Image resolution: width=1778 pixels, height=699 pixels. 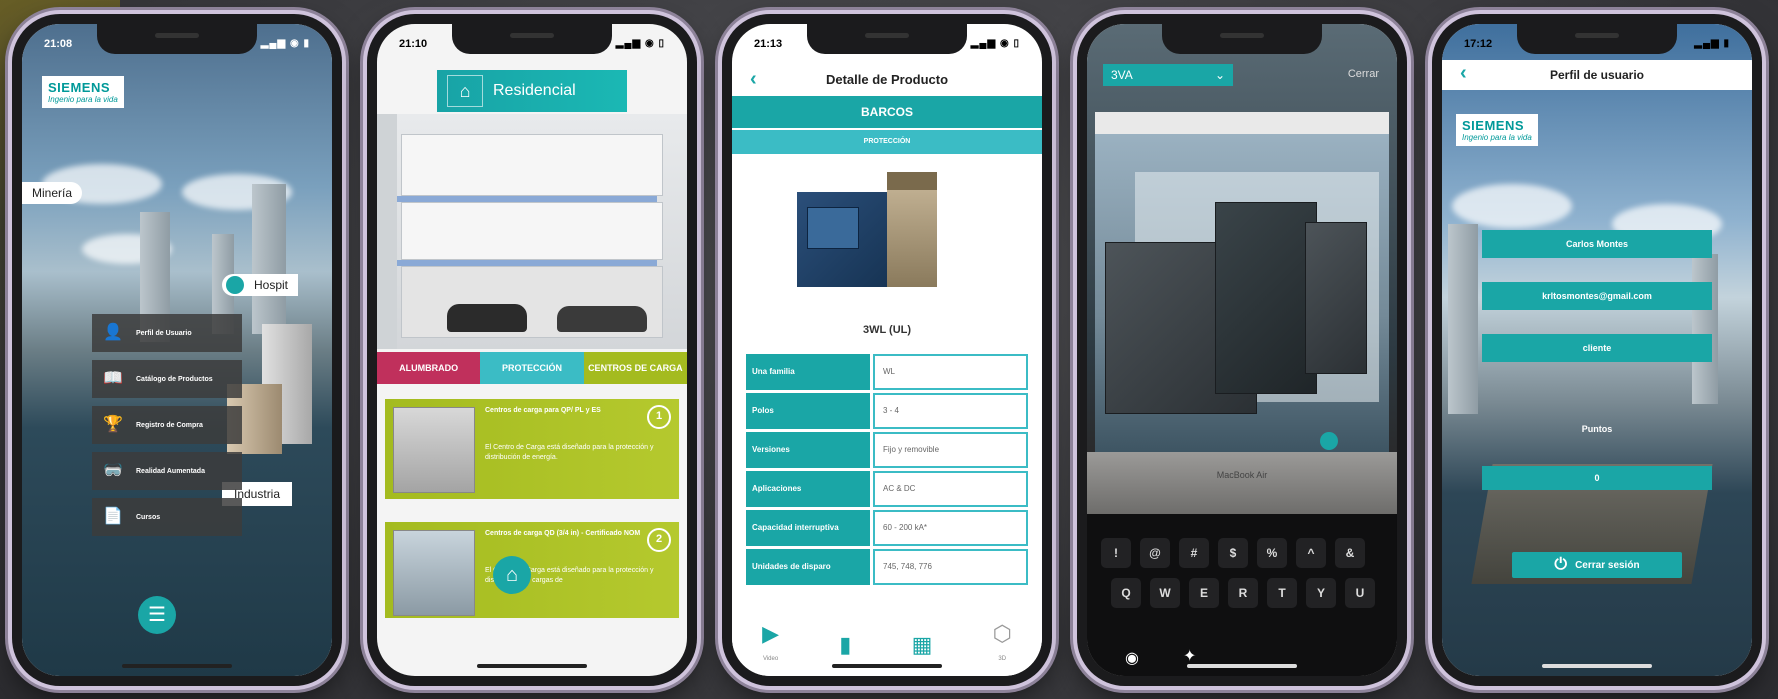 I want to click on menu-item-label: Realidad Aumentada, so click(x=170, y=471).